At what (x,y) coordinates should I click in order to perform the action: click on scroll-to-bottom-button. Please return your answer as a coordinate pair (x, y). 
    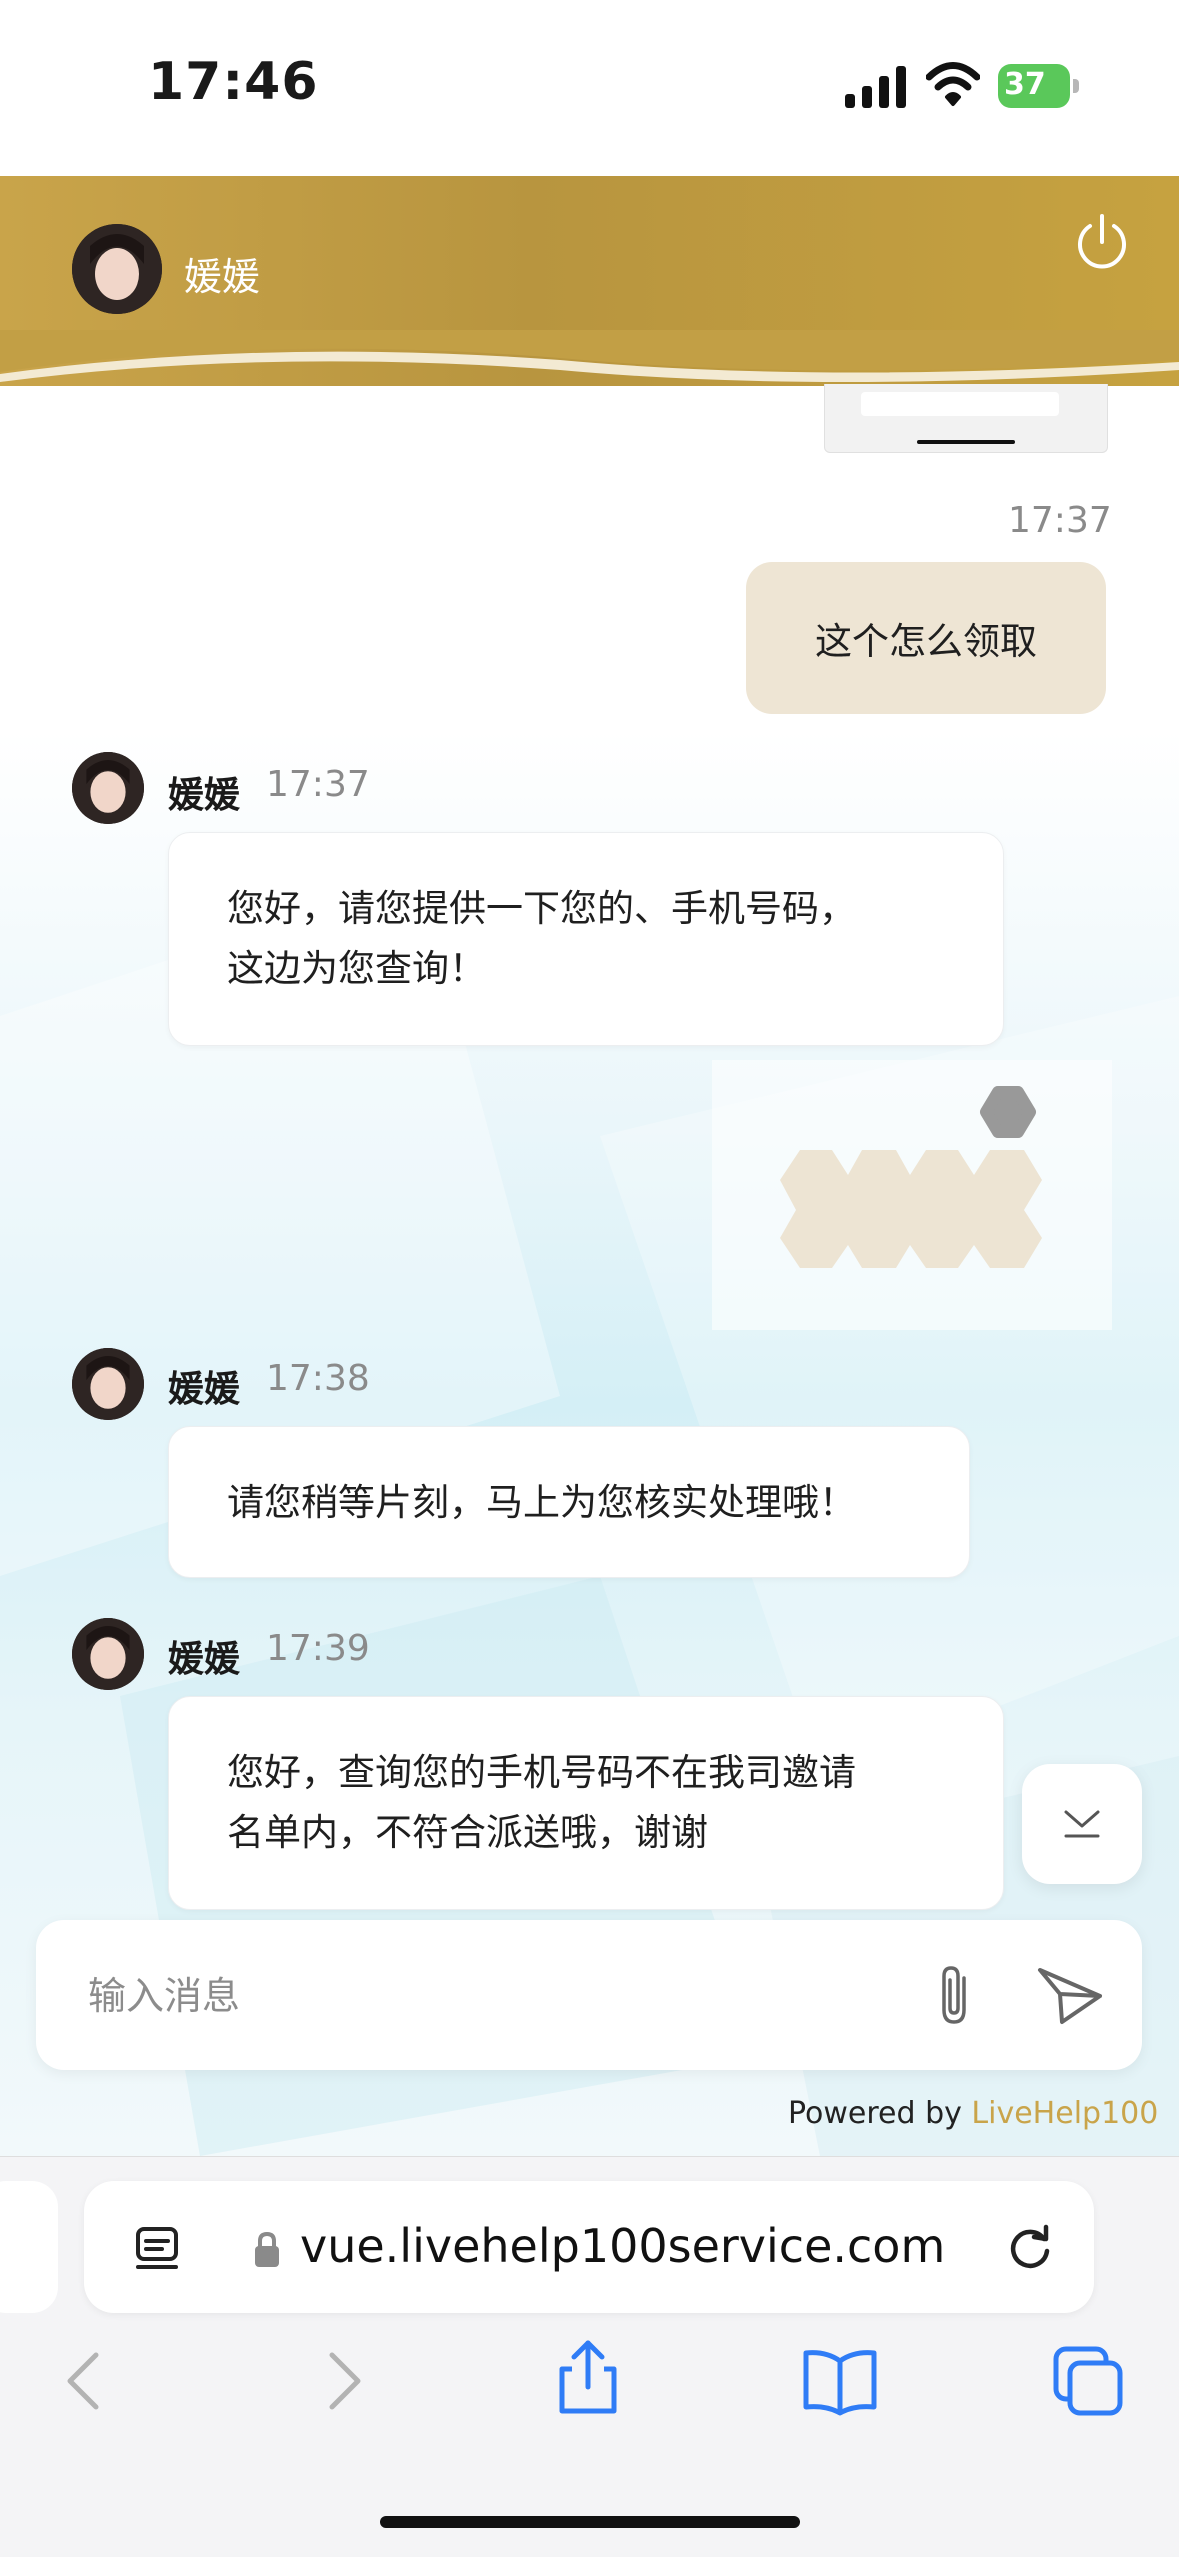
    Looking at the image, I should click on (1082, 1824).